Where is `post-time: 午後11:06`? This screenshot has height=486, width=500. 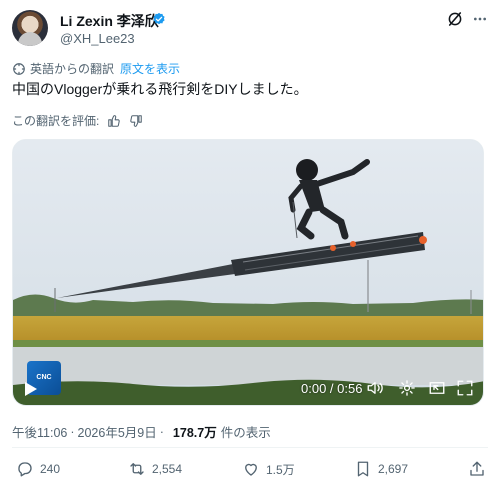
post-time: 午後11:06 is located at coordinates (39, 431).